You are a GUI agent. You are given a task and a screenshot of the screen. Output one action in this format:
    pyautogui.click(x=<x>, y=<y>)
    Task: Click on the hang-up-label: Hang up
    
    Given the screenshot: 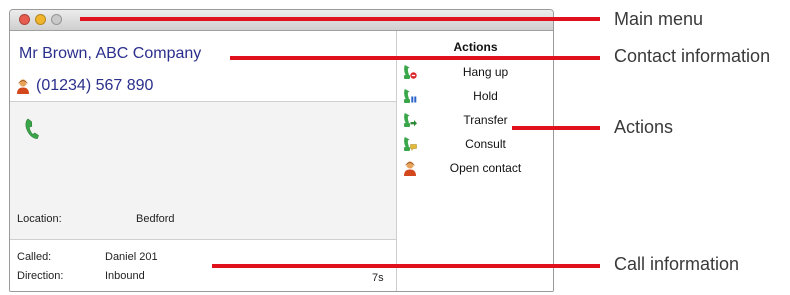 What is the action you would take?
    pyautogui.click(x=485, y=72)
    